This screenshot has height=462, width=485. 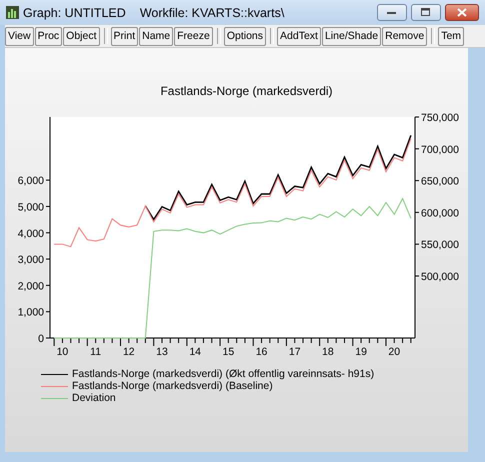 What do you see at coordinates (94, 398) in the screenshot?
I see `legend-label: Deviation` at bounding box center [94, 398].